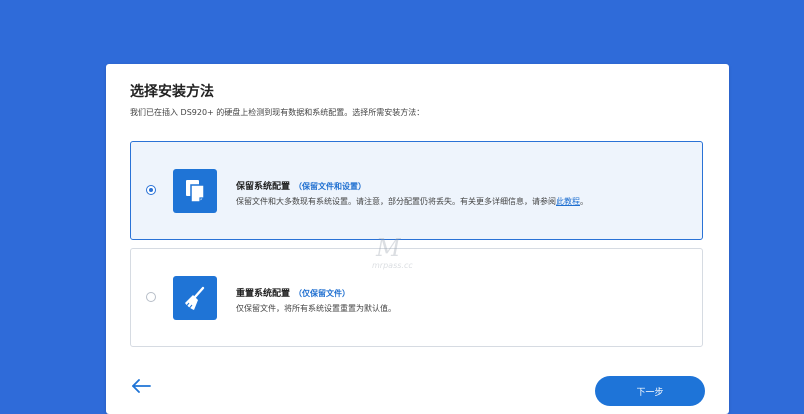  Describe the element at coordinates (195, 298) in the screenshot. I see `broom-icon` at that location.